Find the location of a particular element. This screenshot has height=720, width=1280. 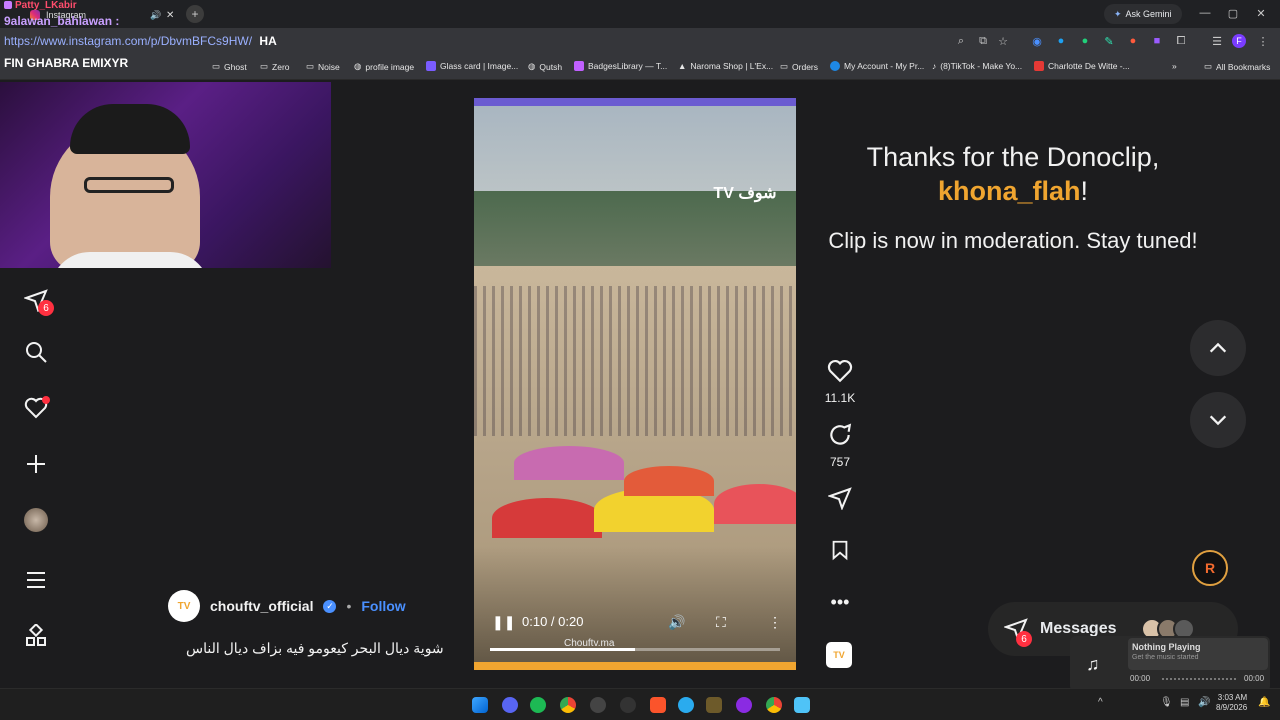

profile-avatar: F is located at coordinates (1239, 41).